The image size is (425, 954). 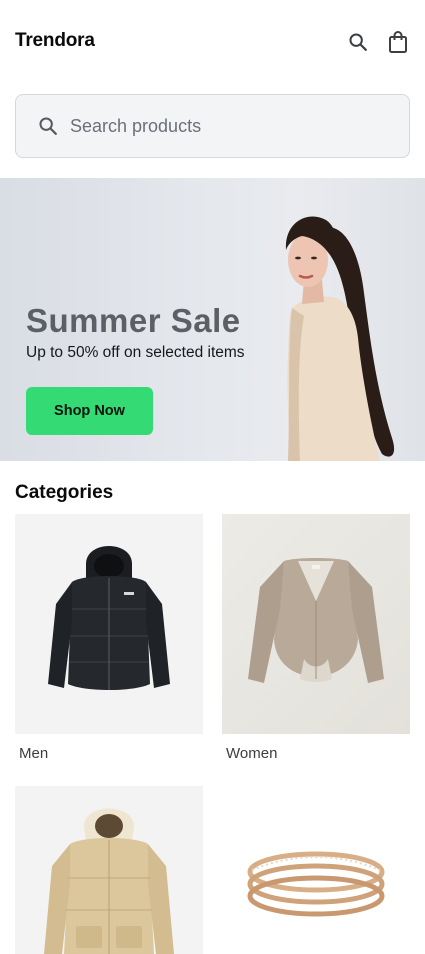 I want to click on category-label-men: Men, so click(x=34, y=753).